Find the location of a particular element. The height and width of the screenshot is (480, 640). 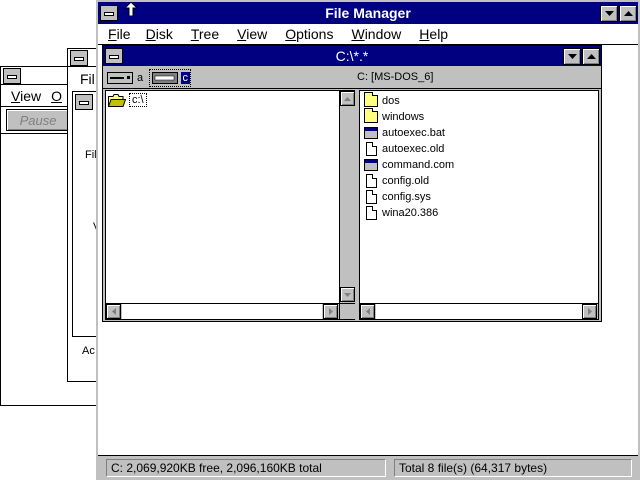

pause-button-label: Pause is located at coordinates (38, 120).